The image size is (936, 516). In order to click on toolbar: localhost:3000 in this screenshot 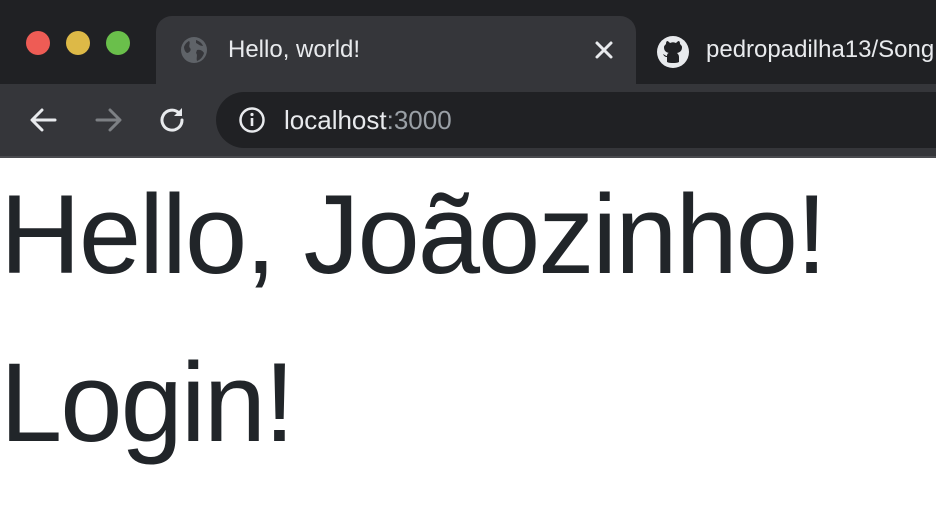, I will do `click(468, 121)`.